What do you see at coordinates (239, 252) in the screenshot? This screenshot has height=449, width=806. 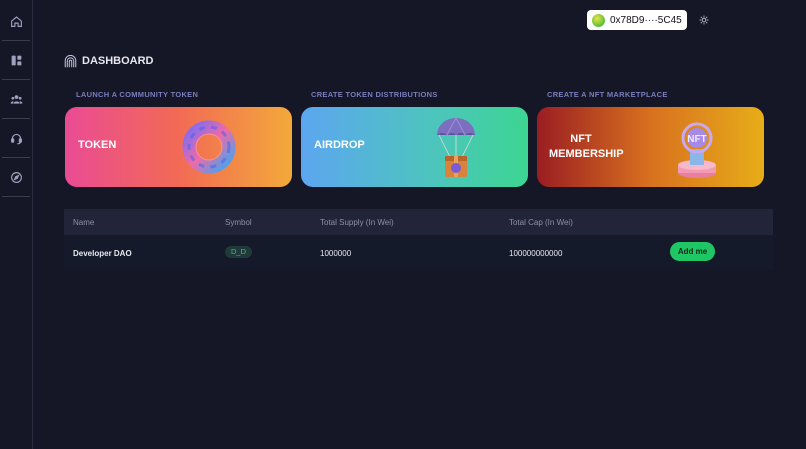 I see `token-symbol-badge: D_D` at bounding box center [239, 252].